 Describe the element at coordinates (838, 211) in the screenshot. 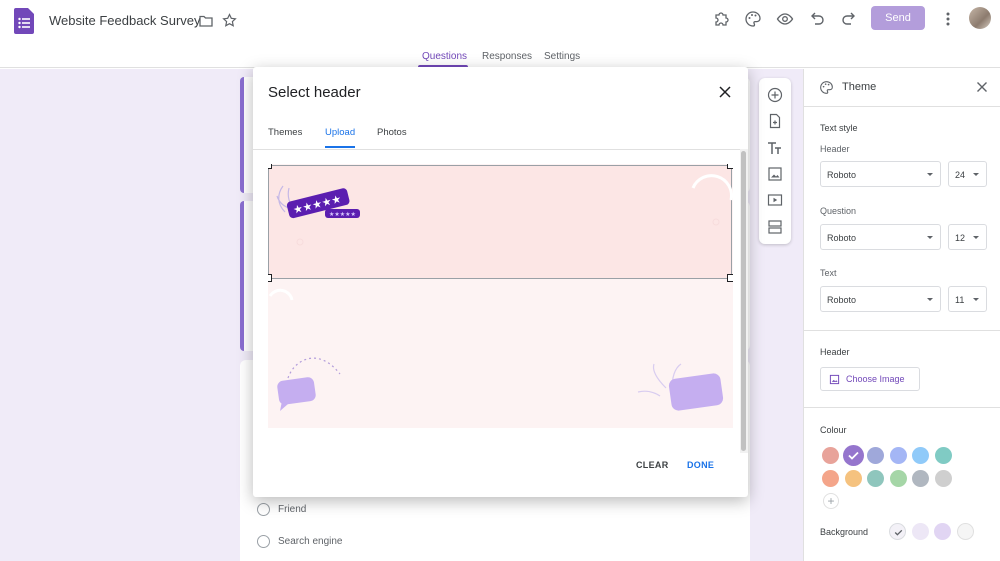

I see `question-font-label: Question` at that location.